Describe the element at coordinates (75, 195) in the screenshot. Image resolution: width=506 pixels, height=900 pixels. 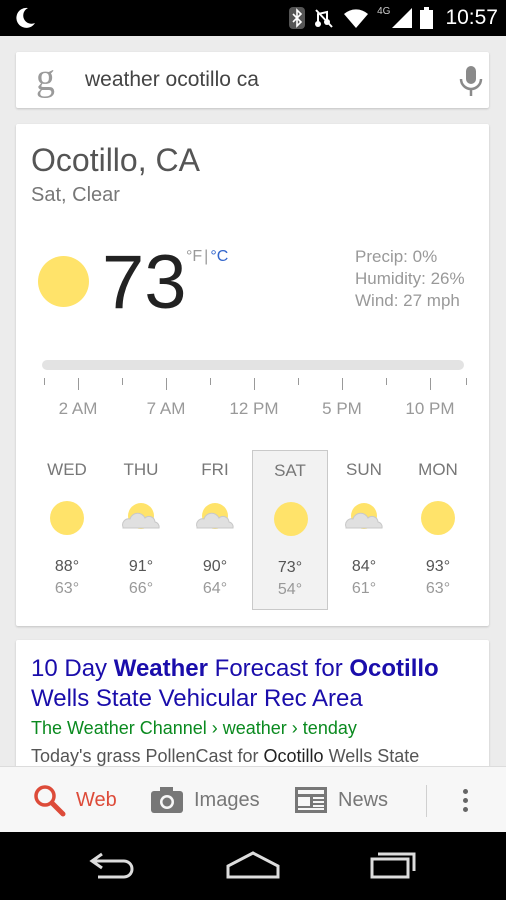
I see `condition-text: Sat, Clear` at that location.